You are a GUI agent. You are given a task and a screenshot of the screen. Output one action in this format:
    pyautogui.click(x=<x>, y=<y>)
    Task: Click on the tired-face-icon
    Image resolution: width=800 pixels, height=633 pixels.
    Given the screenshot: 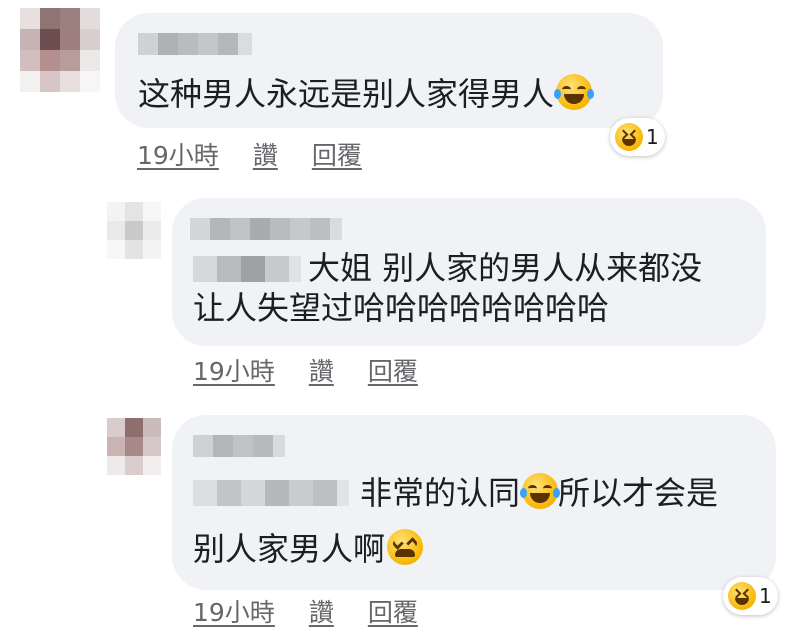 What is the action you would take?
    pyautogui.click(x=405, y=547)
    